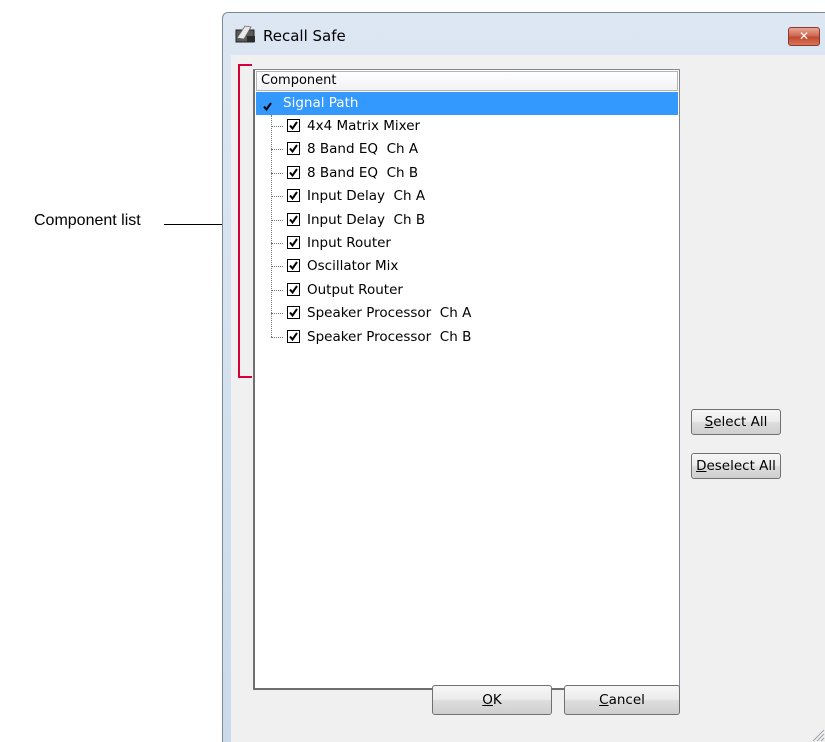 Image resolution: width=825 pixels, height=742 pixels. I want to click on tree-item: Input Router, so click(475, 243).